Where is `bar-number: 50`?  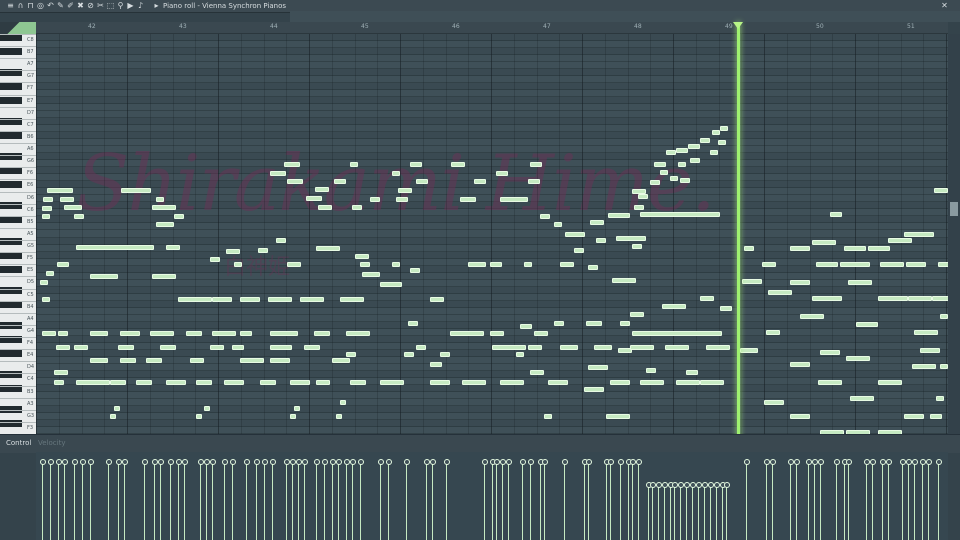 bar-number: 50 is located at coordinates (820, 26).